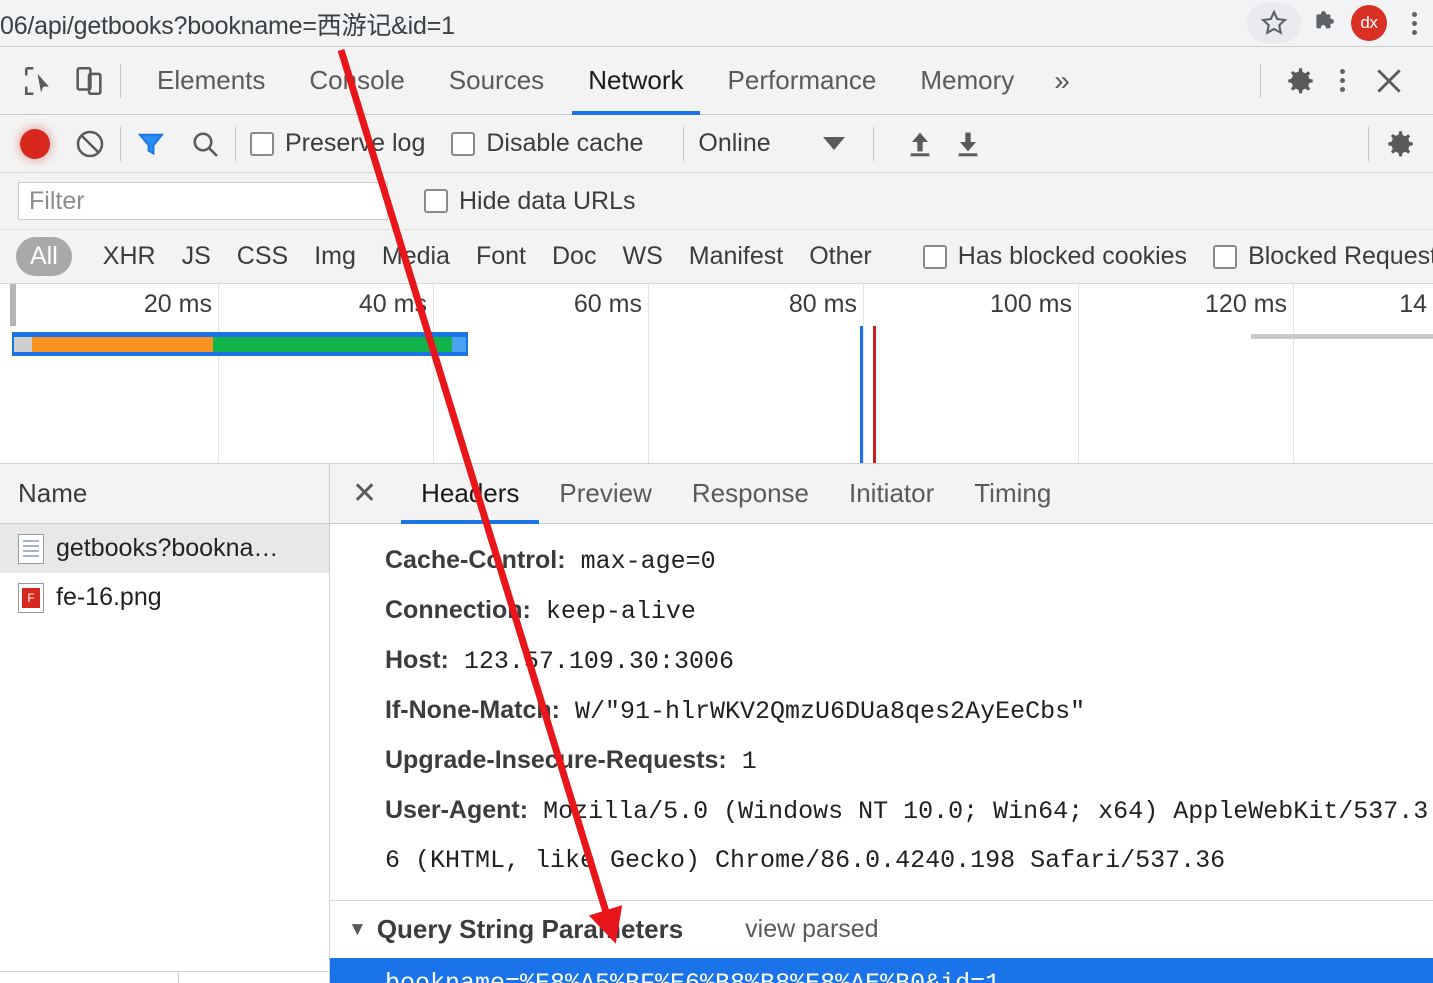 Image resolution: width=1433 pixels, height=983 pixels. What do you see at coordinates (89, 81) in the screenshot?
I see `device-toolbar-icon` at bounding box center [89, 81].